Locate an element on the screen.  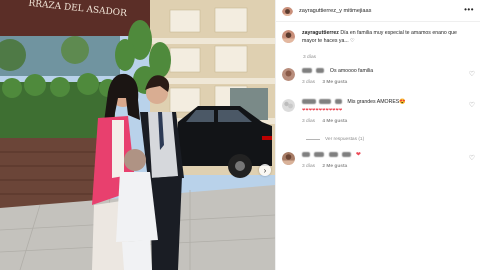
comment-second-line: ❤❤❤❤❤❤❤❤❤❤❤❤ is located at coordinates (322, 109).